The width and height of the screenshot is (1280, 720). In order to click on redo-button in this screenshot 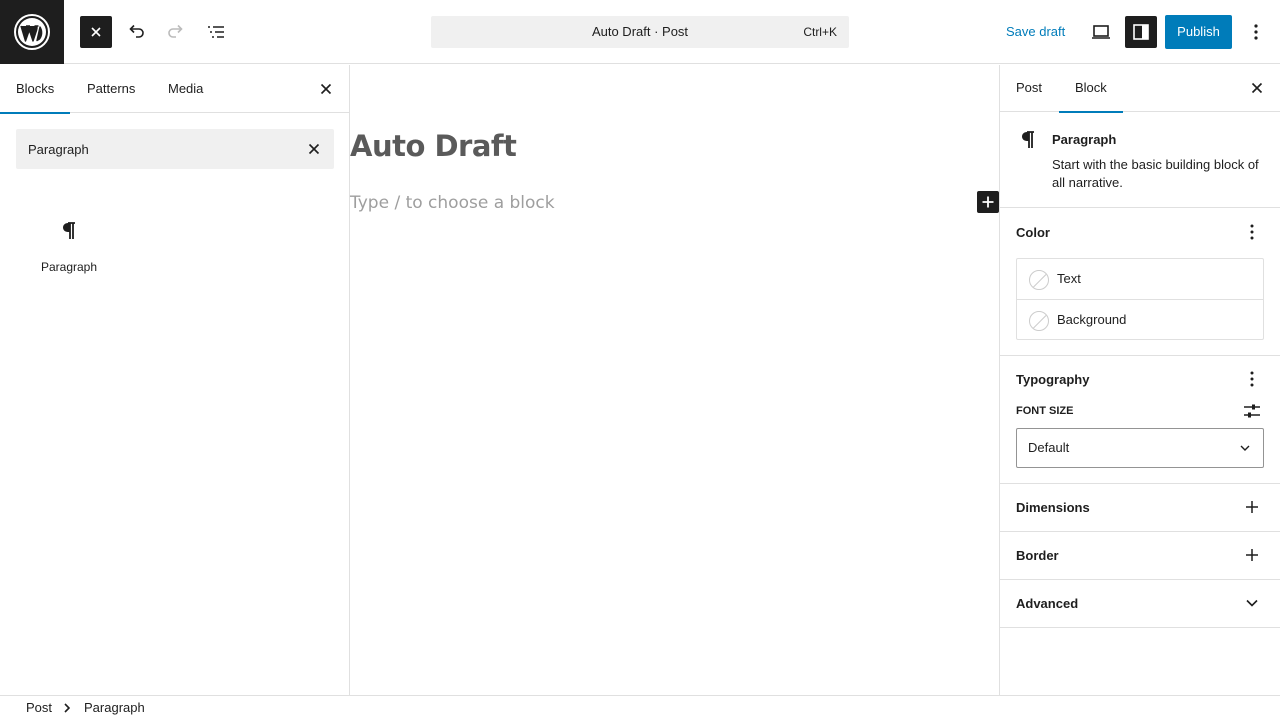, I will do `click(176, 32)`.